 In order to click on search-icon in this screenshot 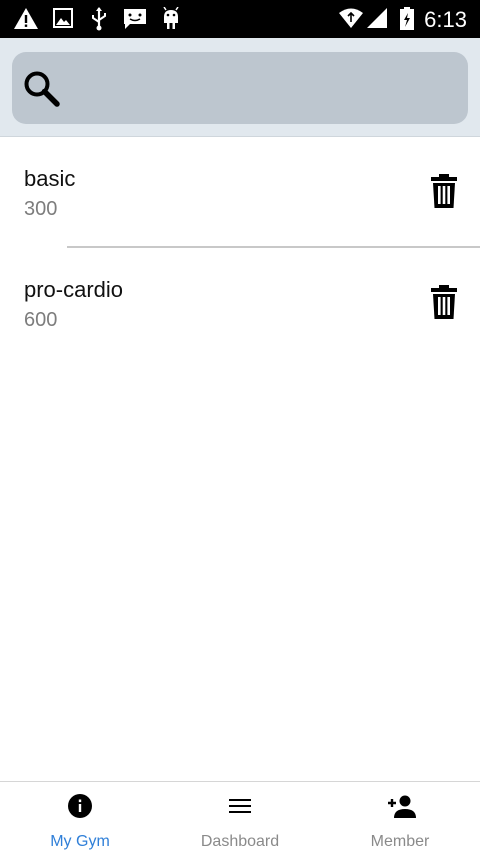, I will do `click(42, 89)`.